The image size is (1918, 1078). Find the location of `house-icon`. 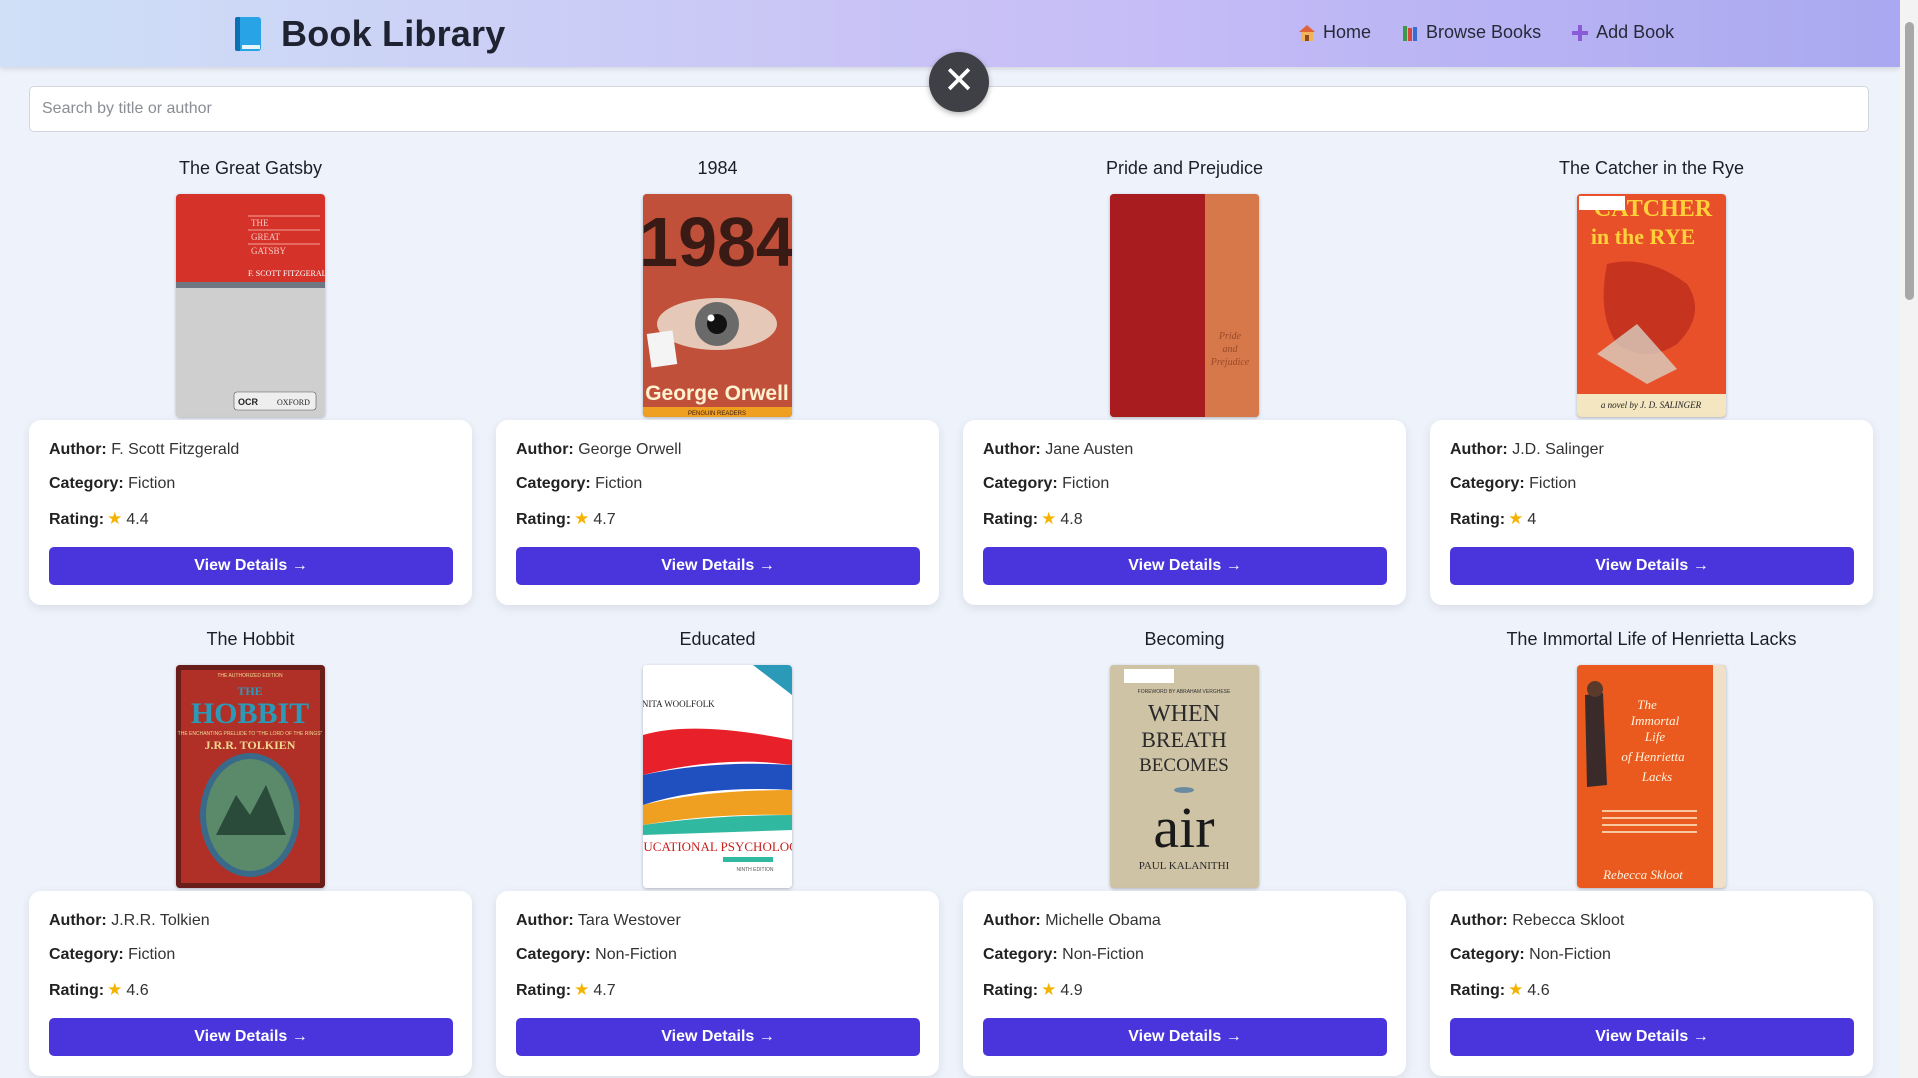

house-icon is located at coordinates (1307, 32).